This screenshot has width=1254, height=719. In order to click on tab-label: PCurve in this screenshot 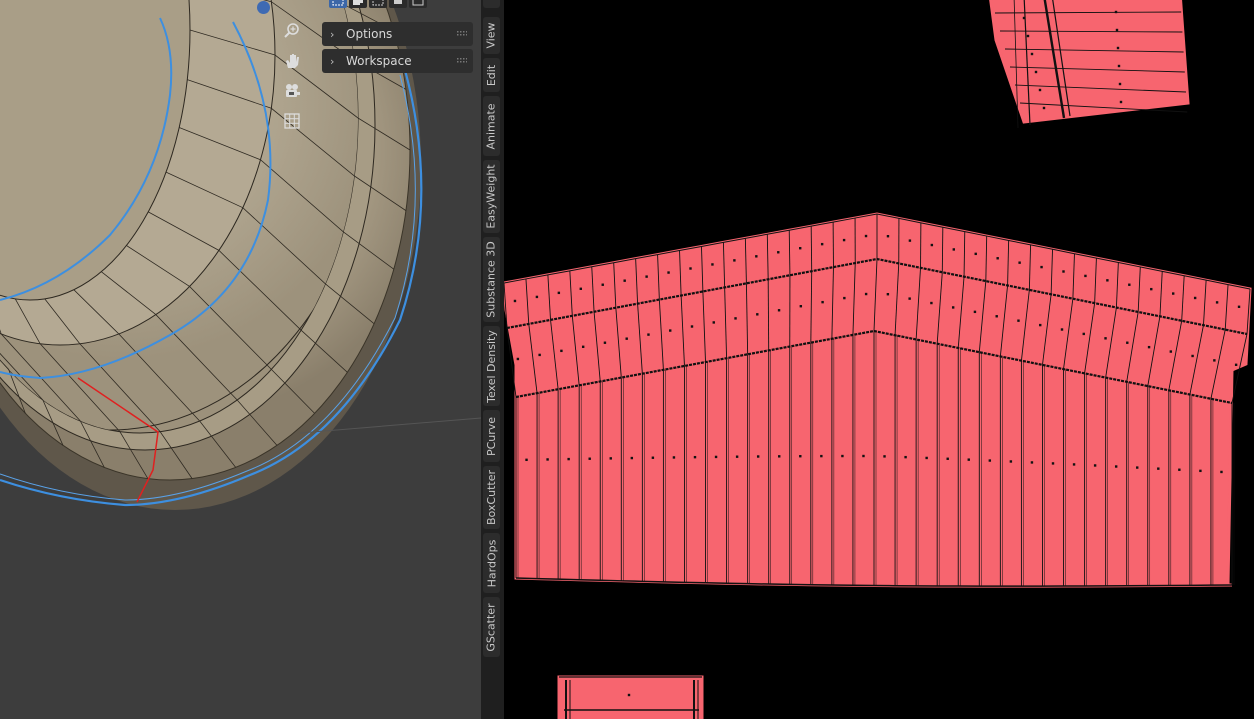, I will do `click(491, 436)`.